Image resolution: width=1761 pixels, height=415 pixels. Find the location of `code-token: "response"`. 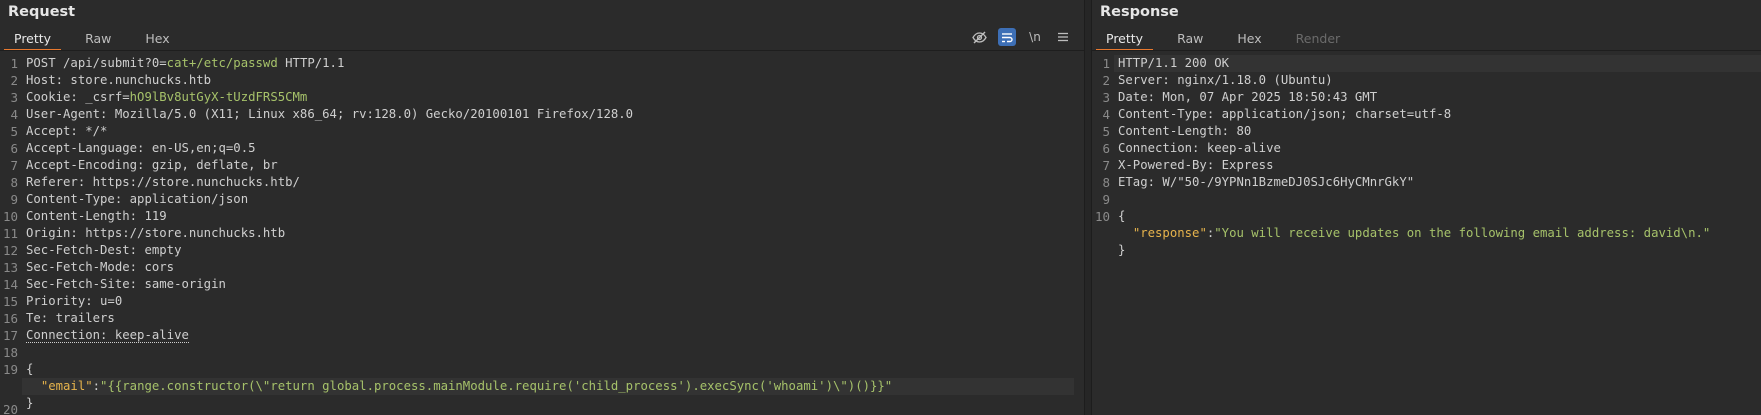

code-token: "response" is located at coordinates (1169, 233).